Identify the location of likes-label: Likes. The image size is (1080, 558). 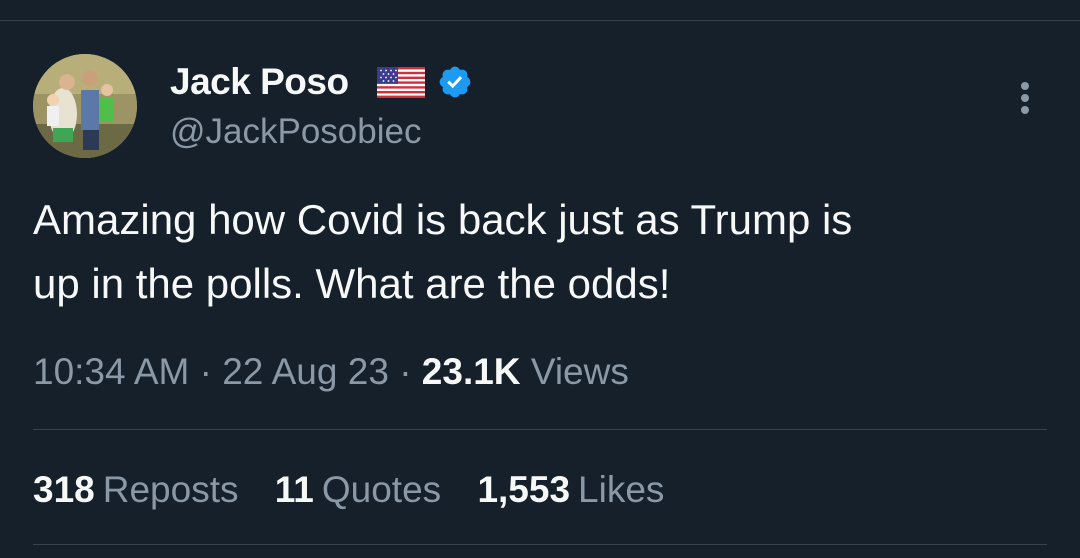
(621, 489).